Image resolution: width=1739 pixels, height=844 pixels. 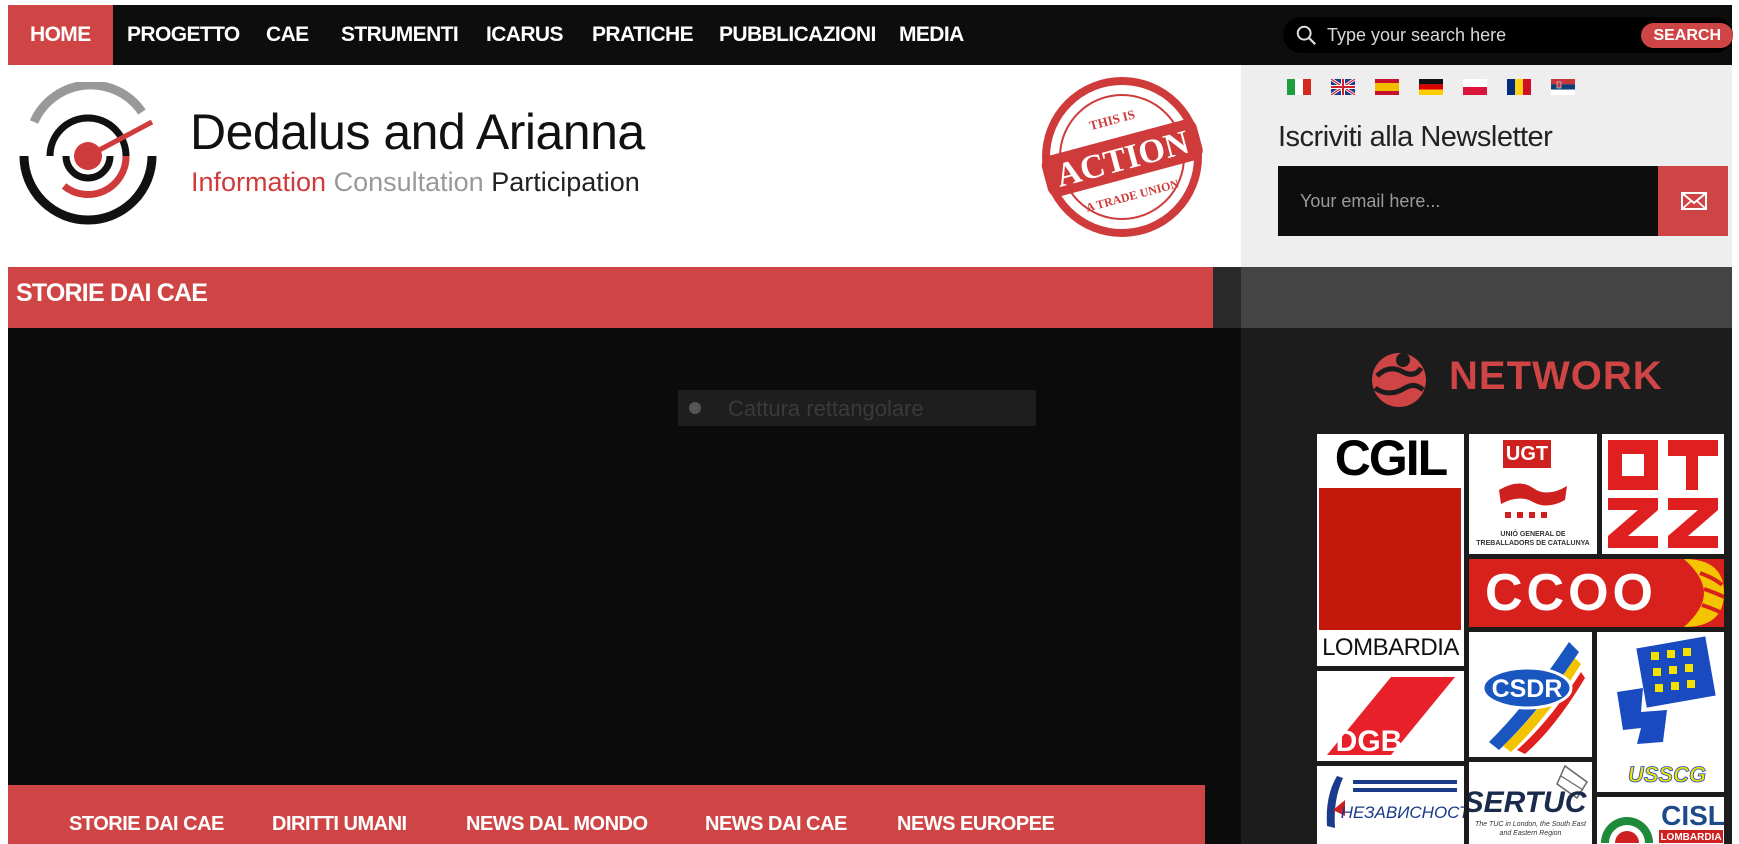 I want to click on flag-romania-icon, so click(x=1519, y=87).